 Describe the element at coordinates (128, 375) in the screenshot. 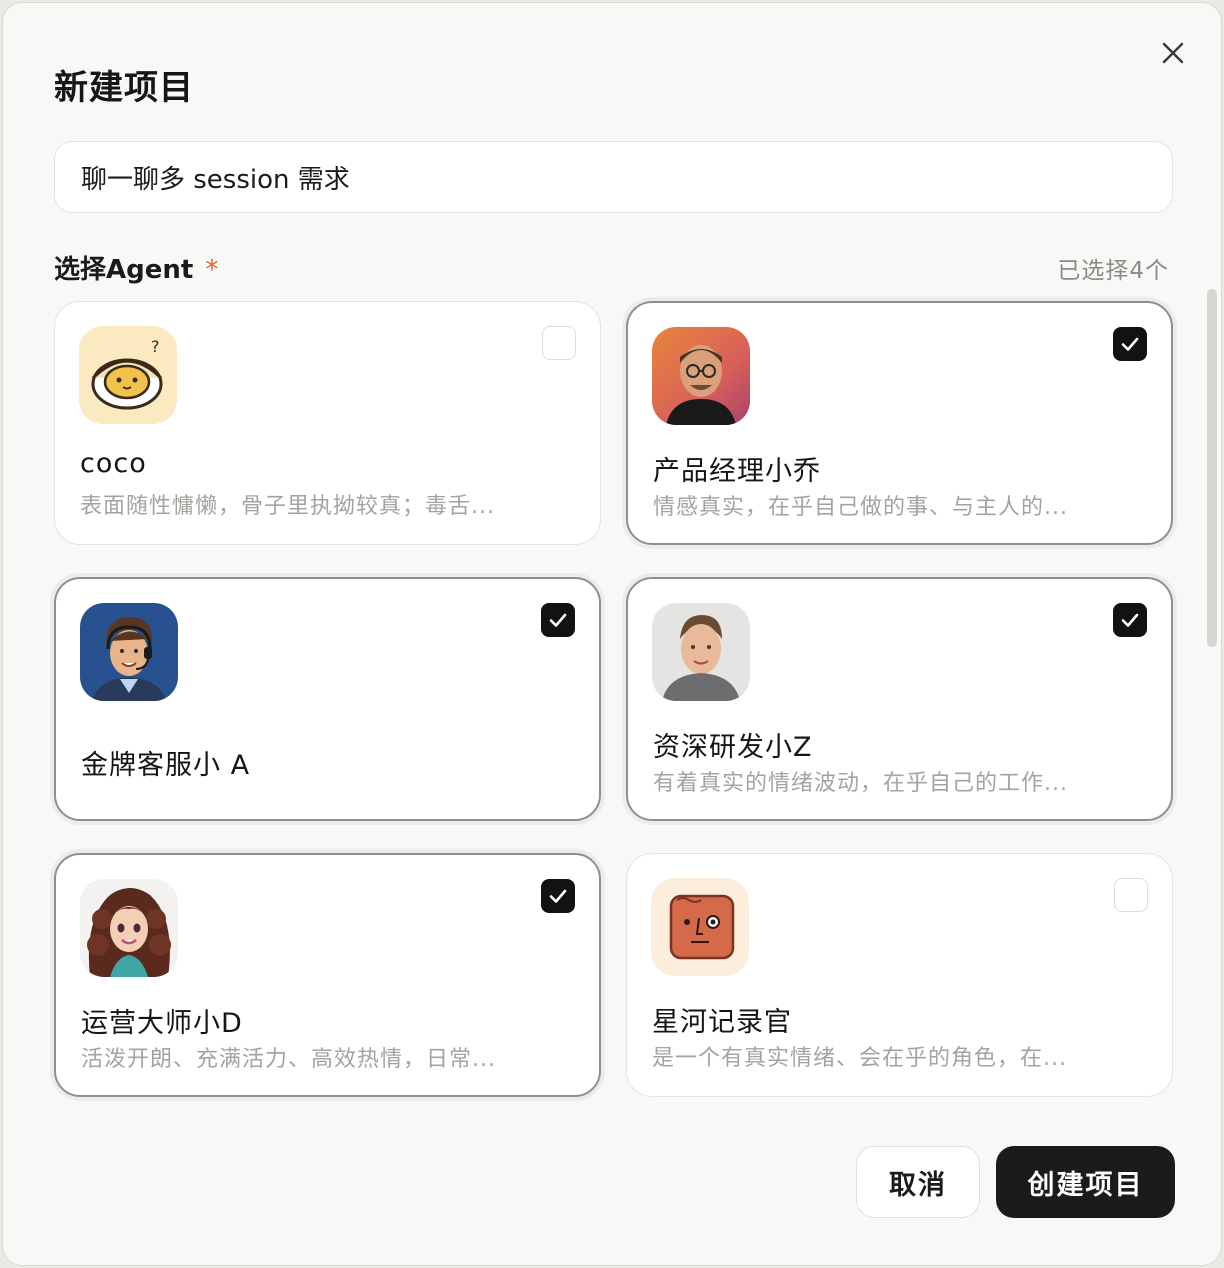

I see `coconut-mascot-avatar: ?` at that location.